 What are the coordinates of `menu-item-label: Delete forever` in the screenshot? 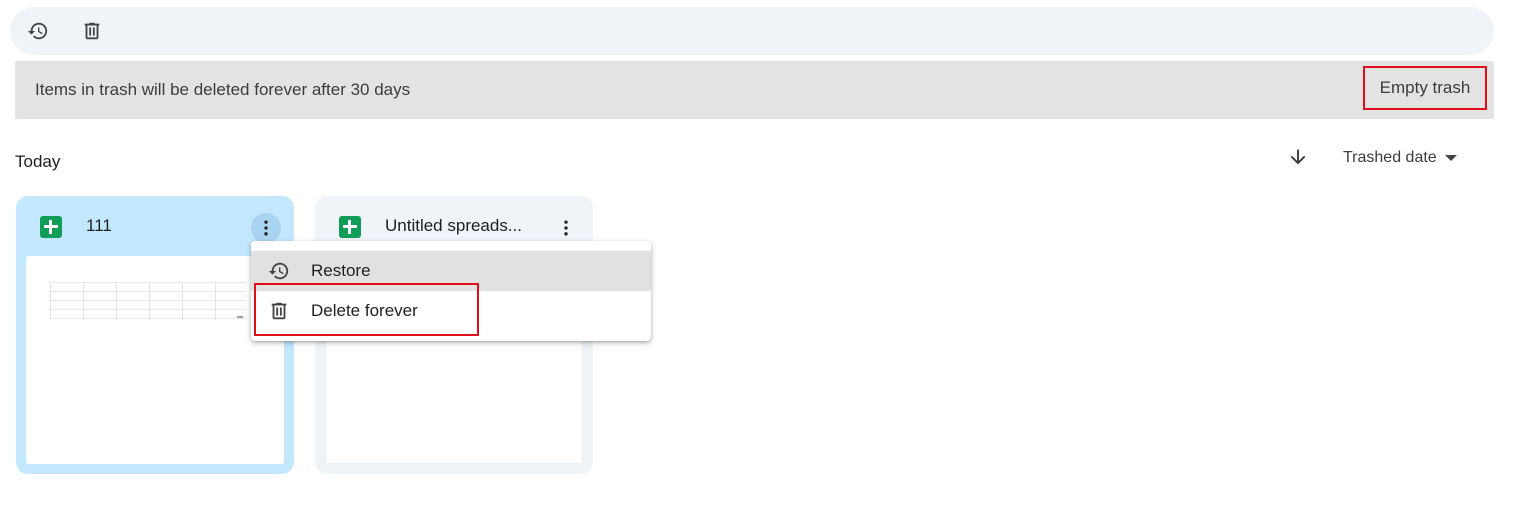 It's located at (364, 310).